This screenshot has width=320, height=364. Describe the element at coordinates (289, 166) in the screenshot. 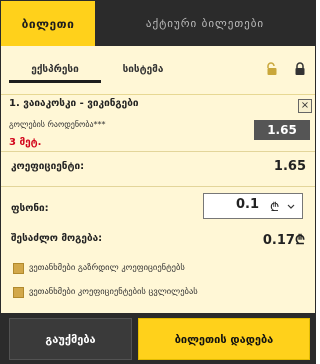

I see `coefficient-value: 1.65` at that location.